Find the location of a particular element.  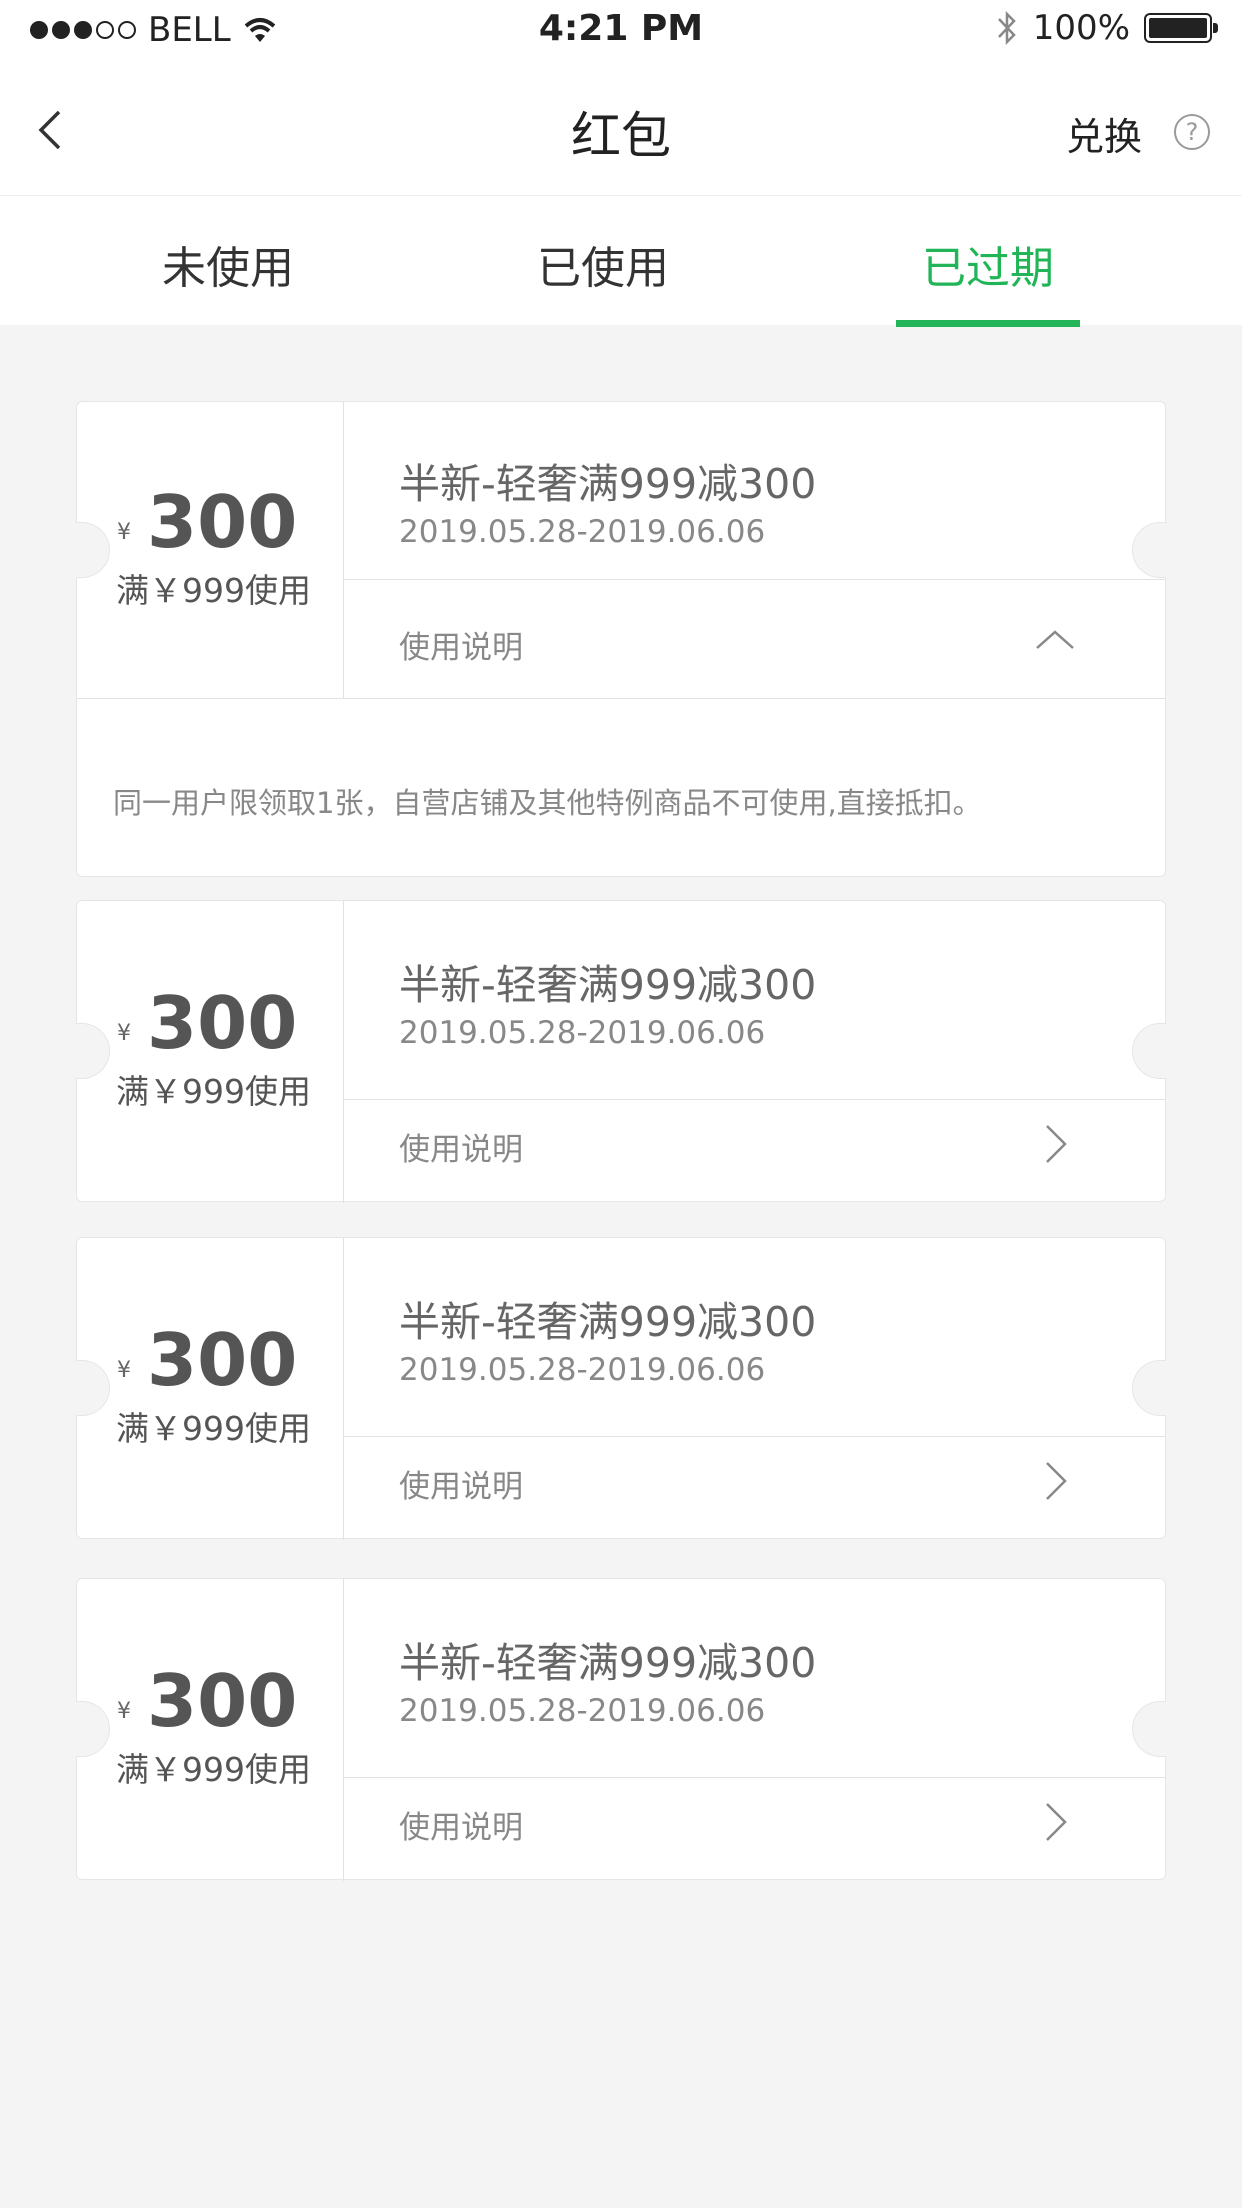

active-tab-indicator is located at coordinates (988, 323).